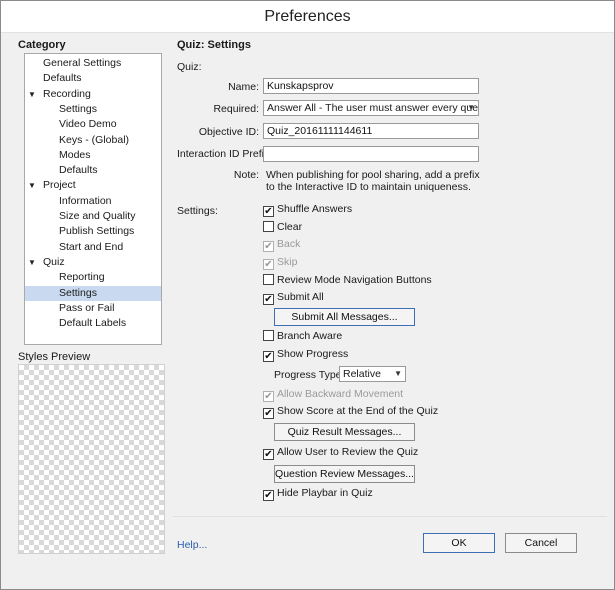 The height and width of the screenshot is (590, 615). Describe the element at coordinates (354, 280) in the screenshot. I see `checkbox-label: Review Mode Navigation Buttons` at that location.